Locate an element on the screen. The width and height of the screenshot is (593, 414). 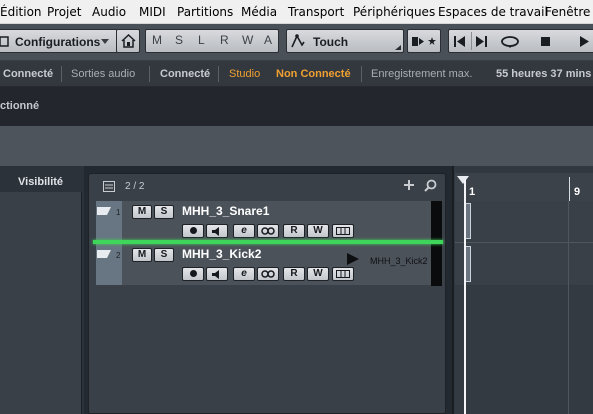
left-locator-icon is located at coordinates (463, 180).